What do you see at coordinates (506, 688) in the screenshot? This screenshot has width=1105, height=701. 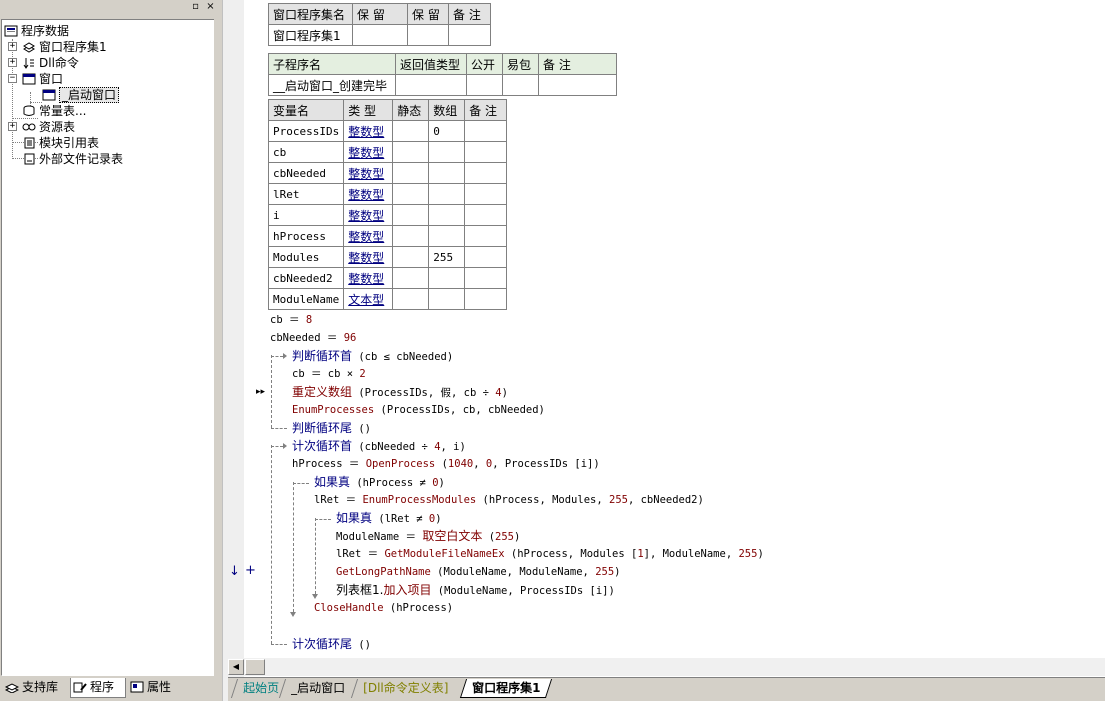 I see `tab-window-assembly: 窗口程序集1` at bounding box center [506, 688].